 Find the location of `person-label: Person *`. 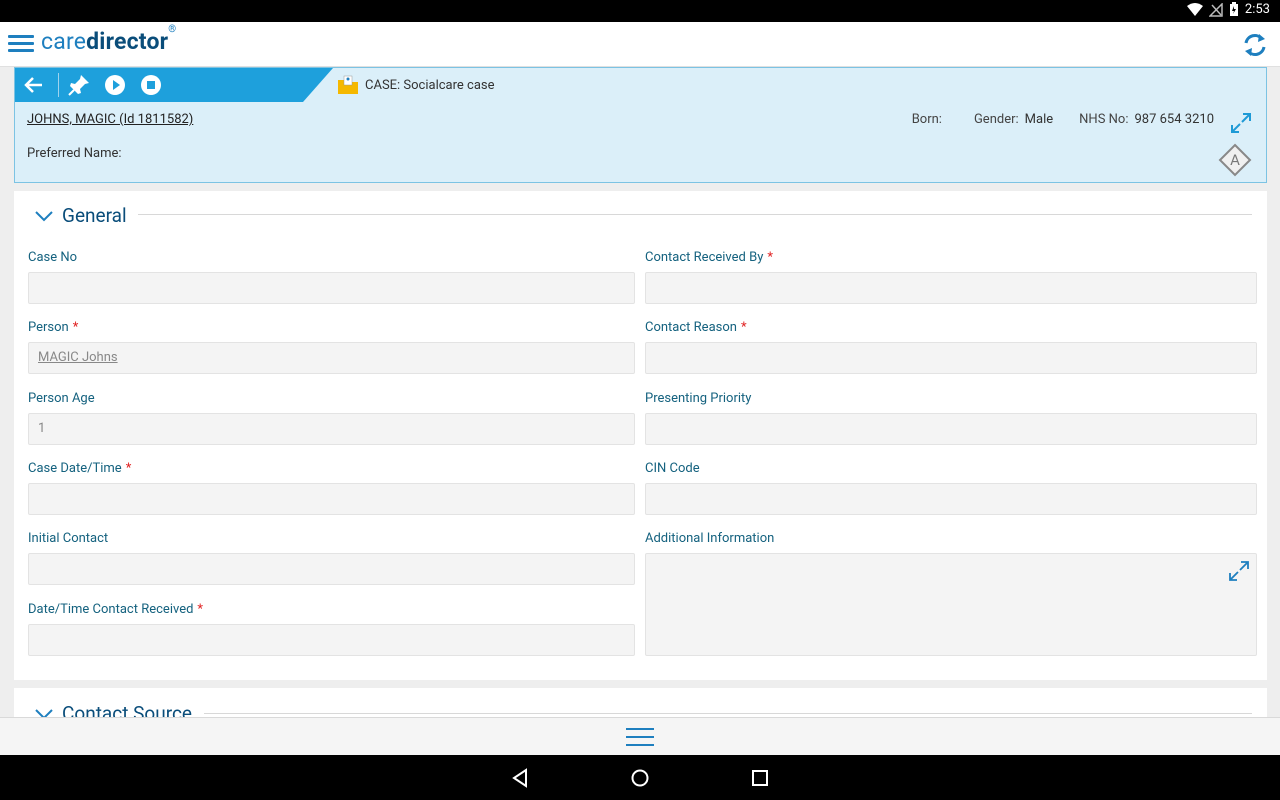

person-label: Person * is located at coordinates (53, 327).